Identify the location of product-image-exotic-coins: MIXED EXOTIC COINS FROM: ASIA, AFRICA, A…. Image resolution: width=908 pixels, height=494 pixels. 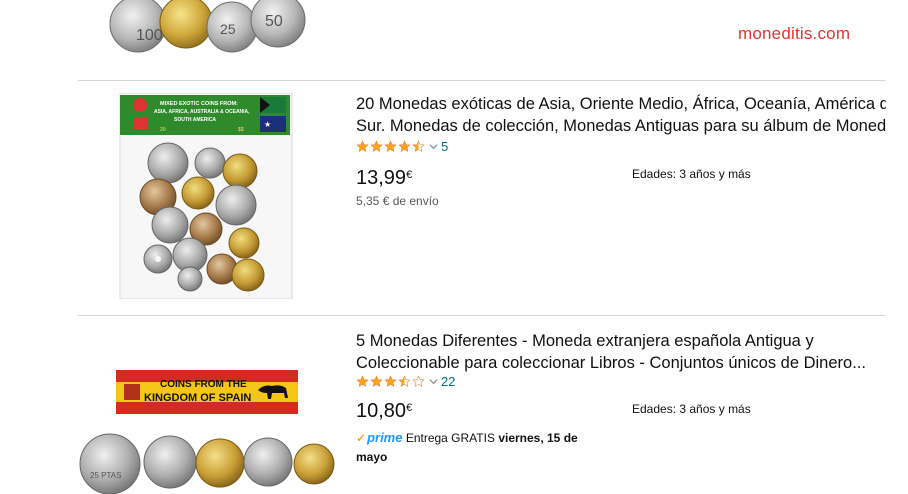
(206, 196).